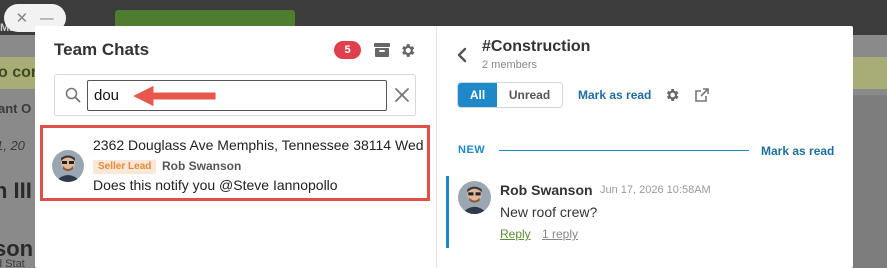 This screenshot has height=268, width=887. Describe the element at coordinates (402, 95) in the screenshot. I see `clear-search-icon` at that location.